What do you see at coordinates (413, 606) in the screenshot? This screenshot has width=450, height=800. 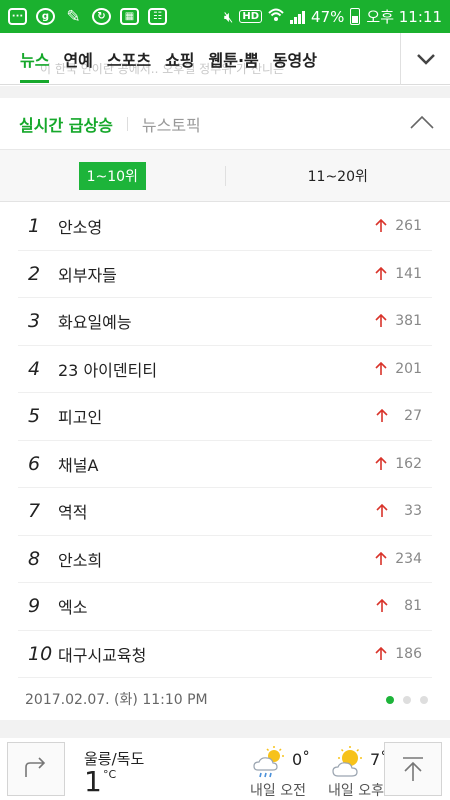 I see `rise-count: 81` at bounding box center [413, 606].